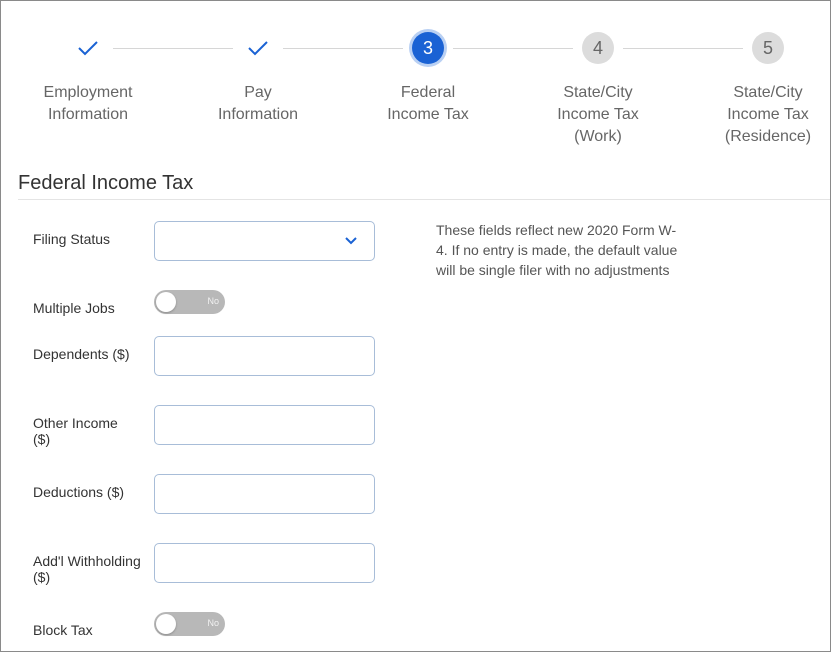  Describe the element at coordinates (428, 103) in the screenshot. I see `step-label: Federal Income Tax` at that location.